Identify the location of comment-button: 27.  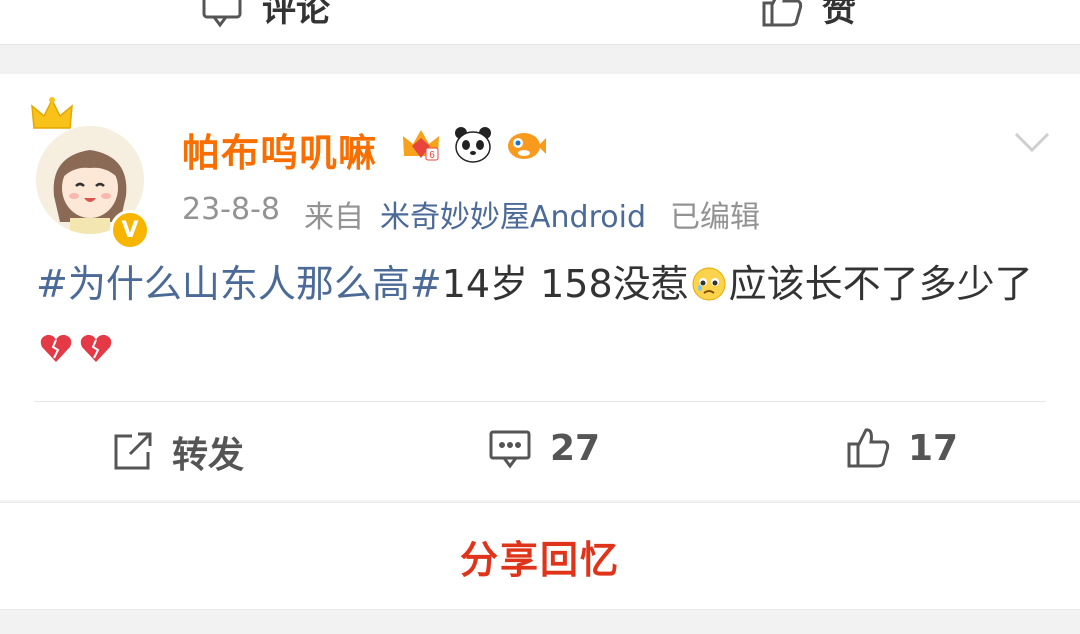
(544, 448).